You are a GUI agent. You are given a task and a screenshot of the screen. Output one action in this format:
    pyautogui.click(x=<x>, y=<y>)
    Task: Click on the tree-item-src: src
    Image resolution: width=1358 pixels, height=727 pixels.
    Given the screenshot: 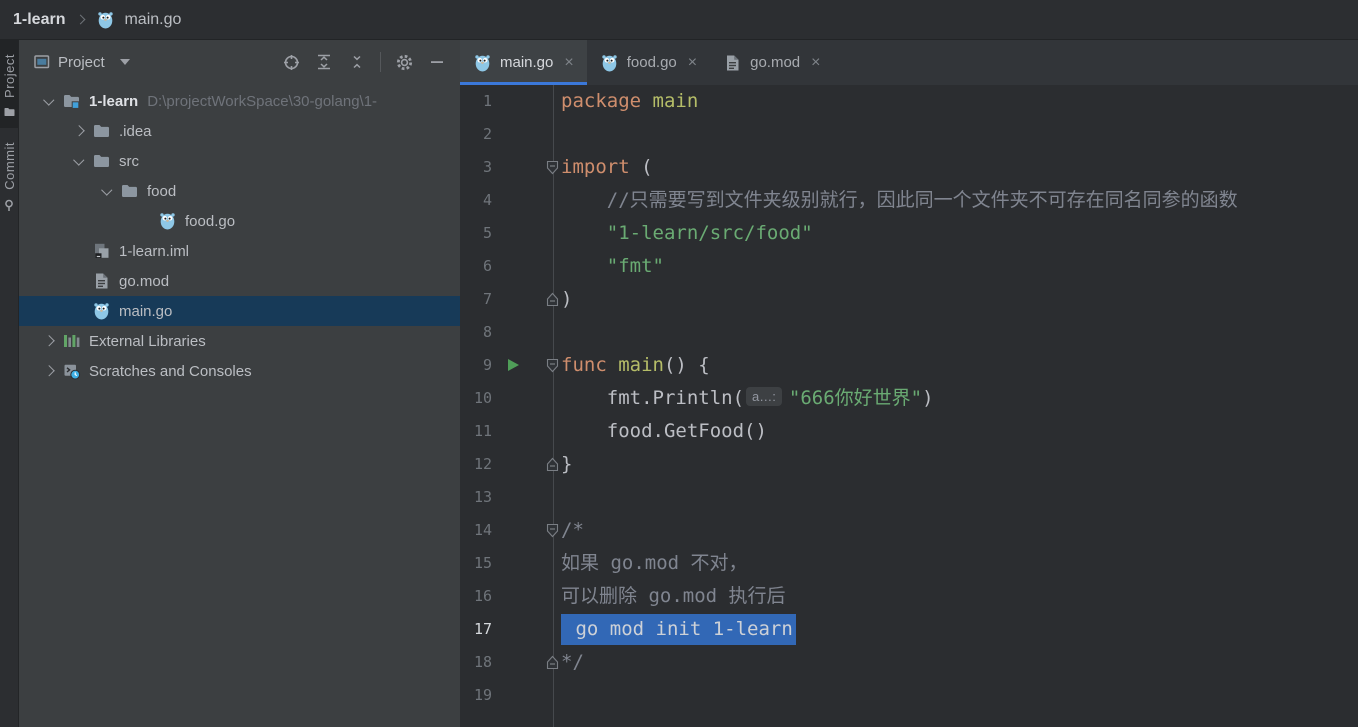 What is the action you would take?
    pyautogui.click(x=239, y=161)
    